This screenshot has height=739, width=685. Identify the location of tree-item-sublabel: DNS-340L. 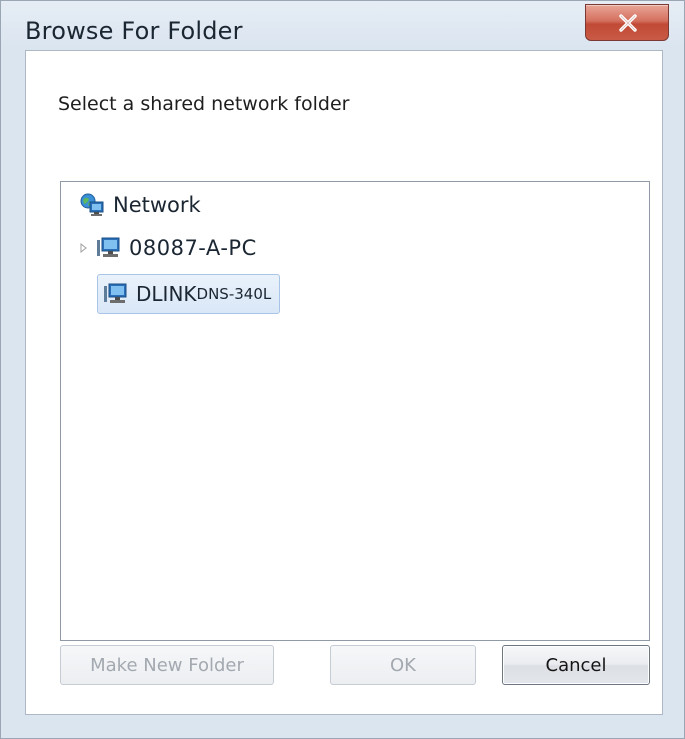
(234, 294).